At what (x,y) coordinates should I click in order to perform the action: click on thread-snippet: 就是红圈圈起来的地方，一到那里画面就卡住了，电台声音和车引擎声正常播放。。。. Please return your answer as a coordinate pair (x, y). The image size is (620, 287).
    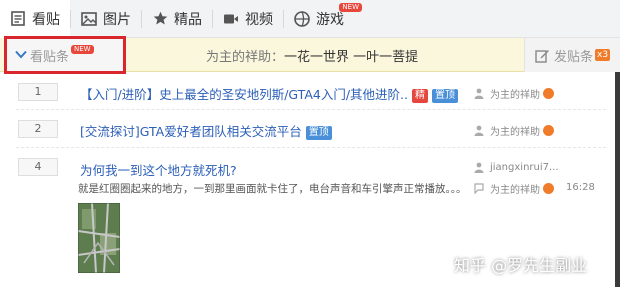
    Looking at the image, I should click on (272, 189).